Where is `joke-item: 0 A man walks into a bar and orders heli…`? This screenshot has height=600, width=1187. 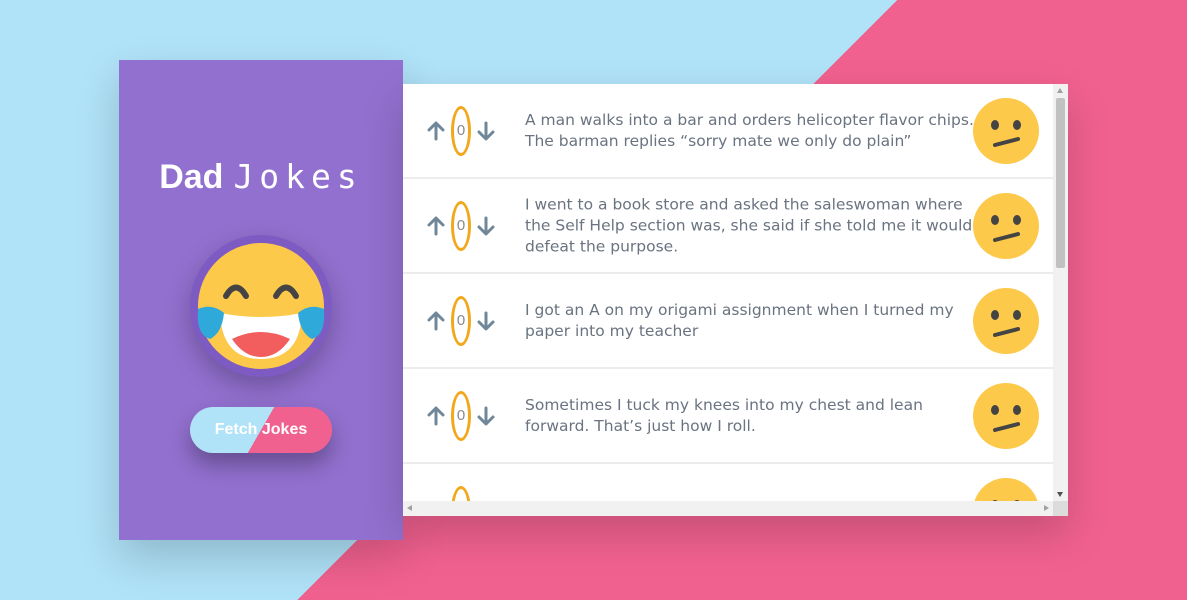
joke-item: 0 A man walks into a bar and orders heli… is located at coordinates (728, 131).